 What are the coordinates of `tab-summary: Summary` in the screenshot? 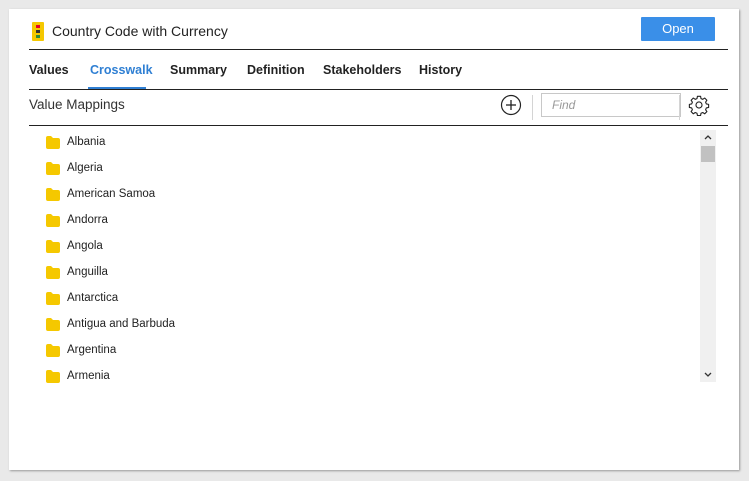 It's located at (198, 70).